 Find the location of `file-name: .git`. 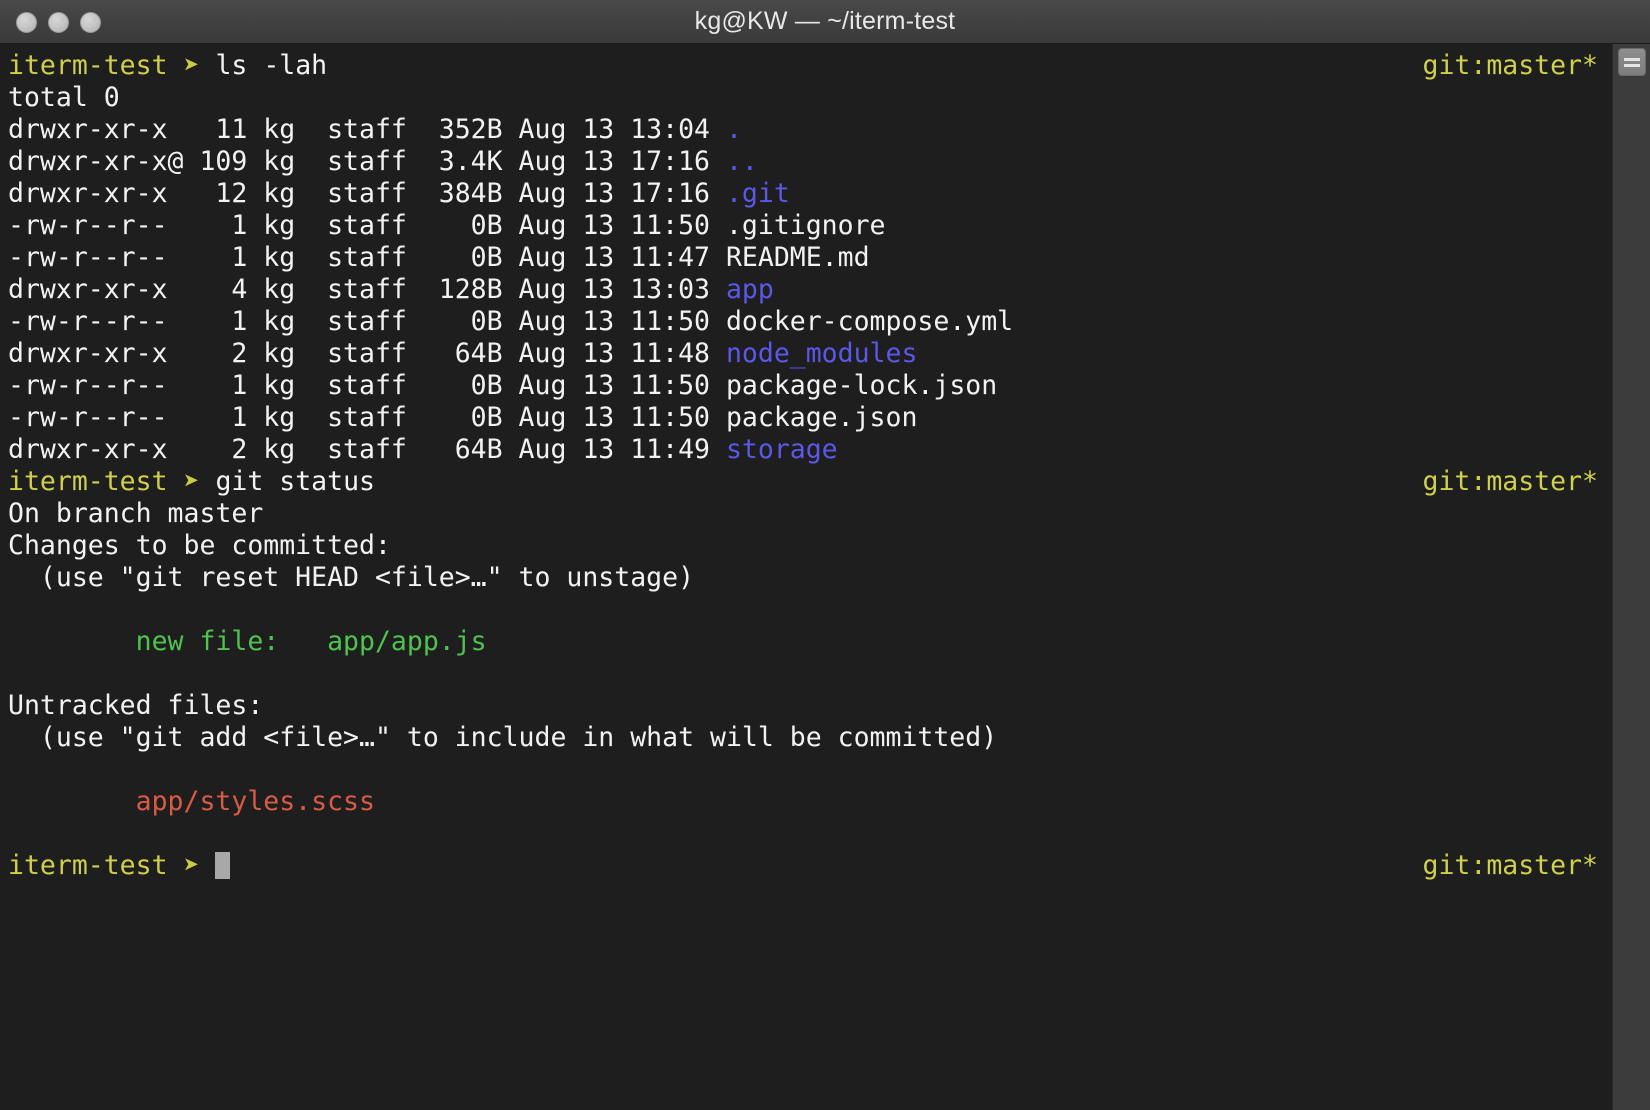

file-name: .git is located at coordinates (757, 193).